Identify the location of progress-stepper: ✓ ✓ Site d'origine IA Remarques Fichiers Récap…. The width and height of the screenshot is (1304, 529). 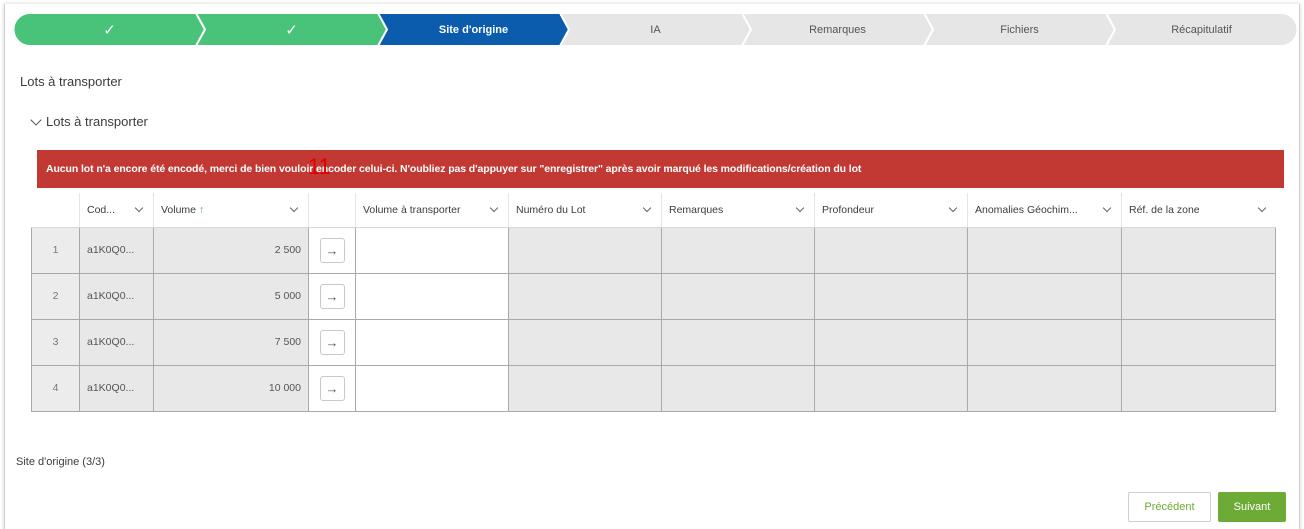
(655, 29).